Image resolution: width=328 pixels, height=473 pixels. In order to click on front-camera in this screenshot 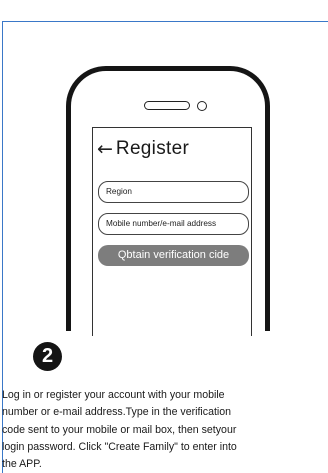, I will do `click(202, 106)`.